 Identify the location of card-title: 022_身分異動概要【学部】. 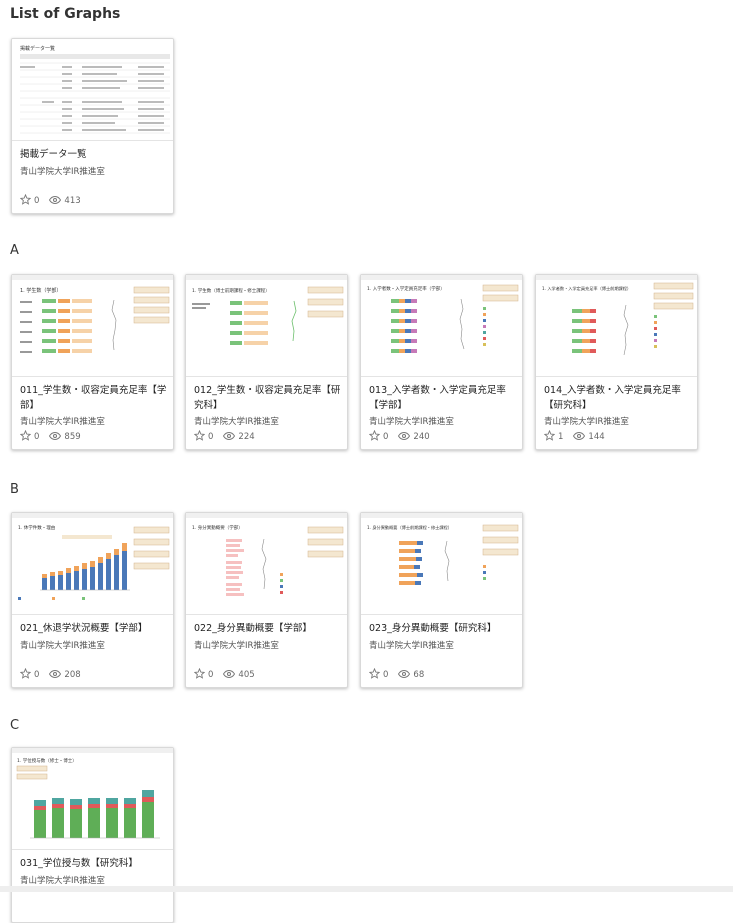
(269, 628).